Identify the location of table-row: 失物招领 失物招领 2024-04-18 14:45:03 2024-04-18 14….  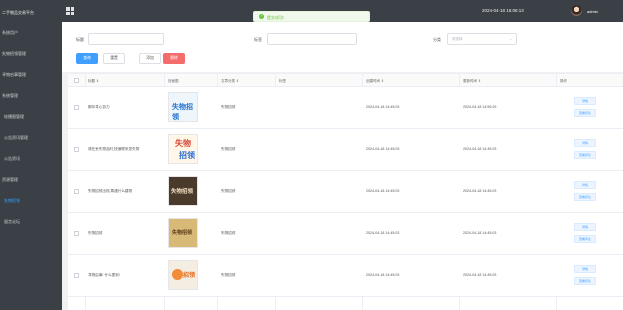
(345, 234).